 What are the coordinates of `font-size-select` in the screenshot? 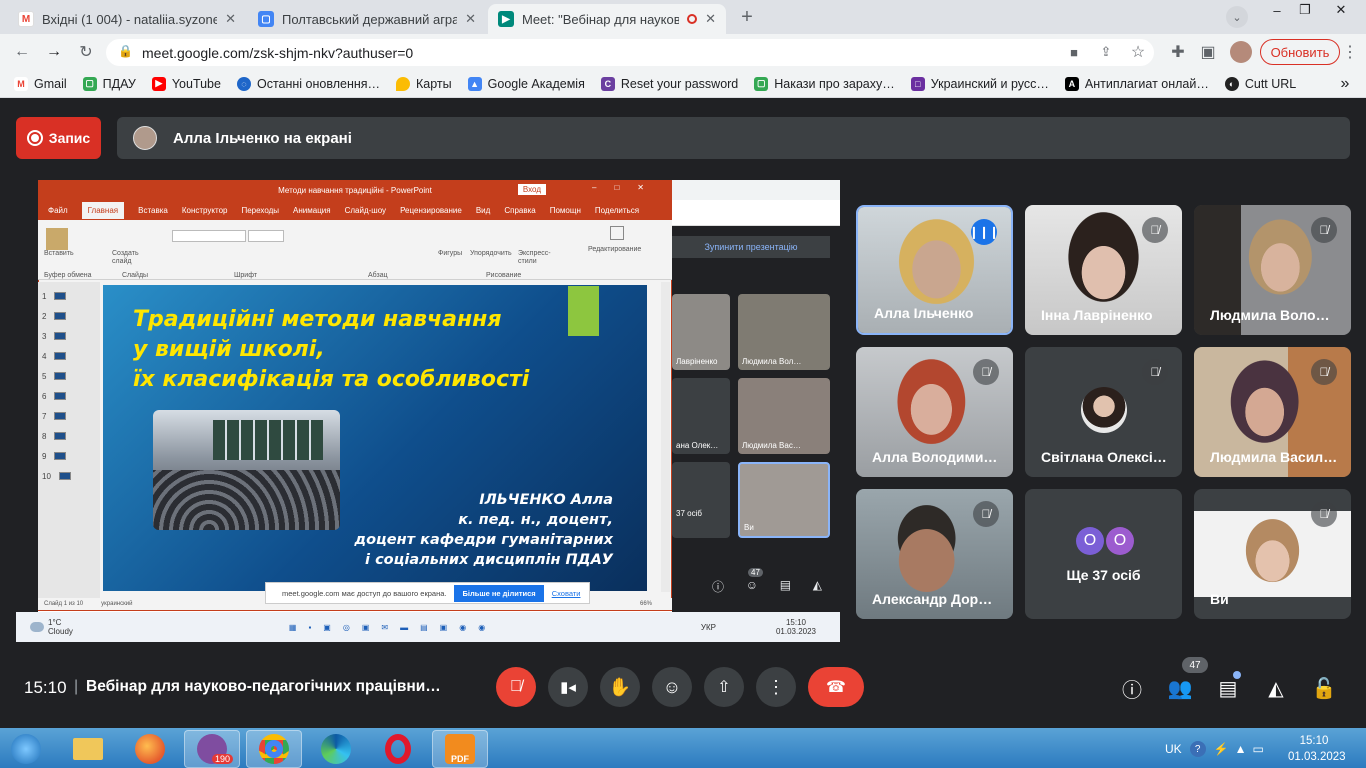 It's located at (266, 236).